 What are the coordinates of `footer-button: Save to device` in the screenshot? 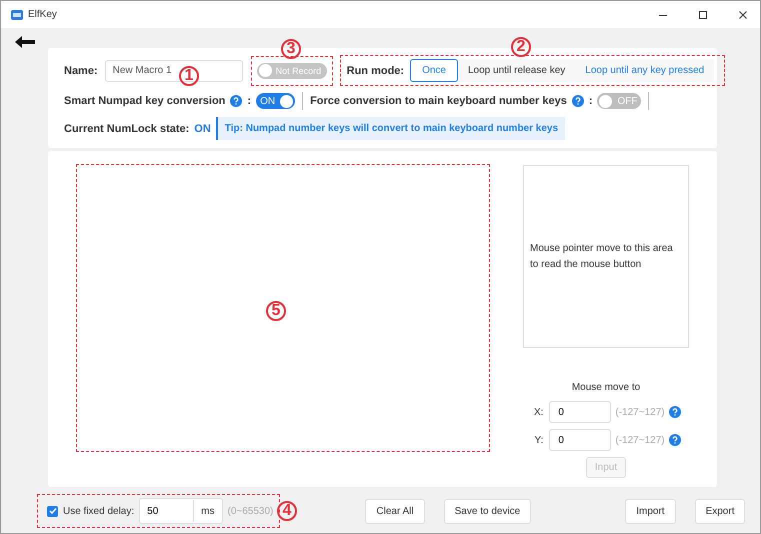 It's located at (488, 511).